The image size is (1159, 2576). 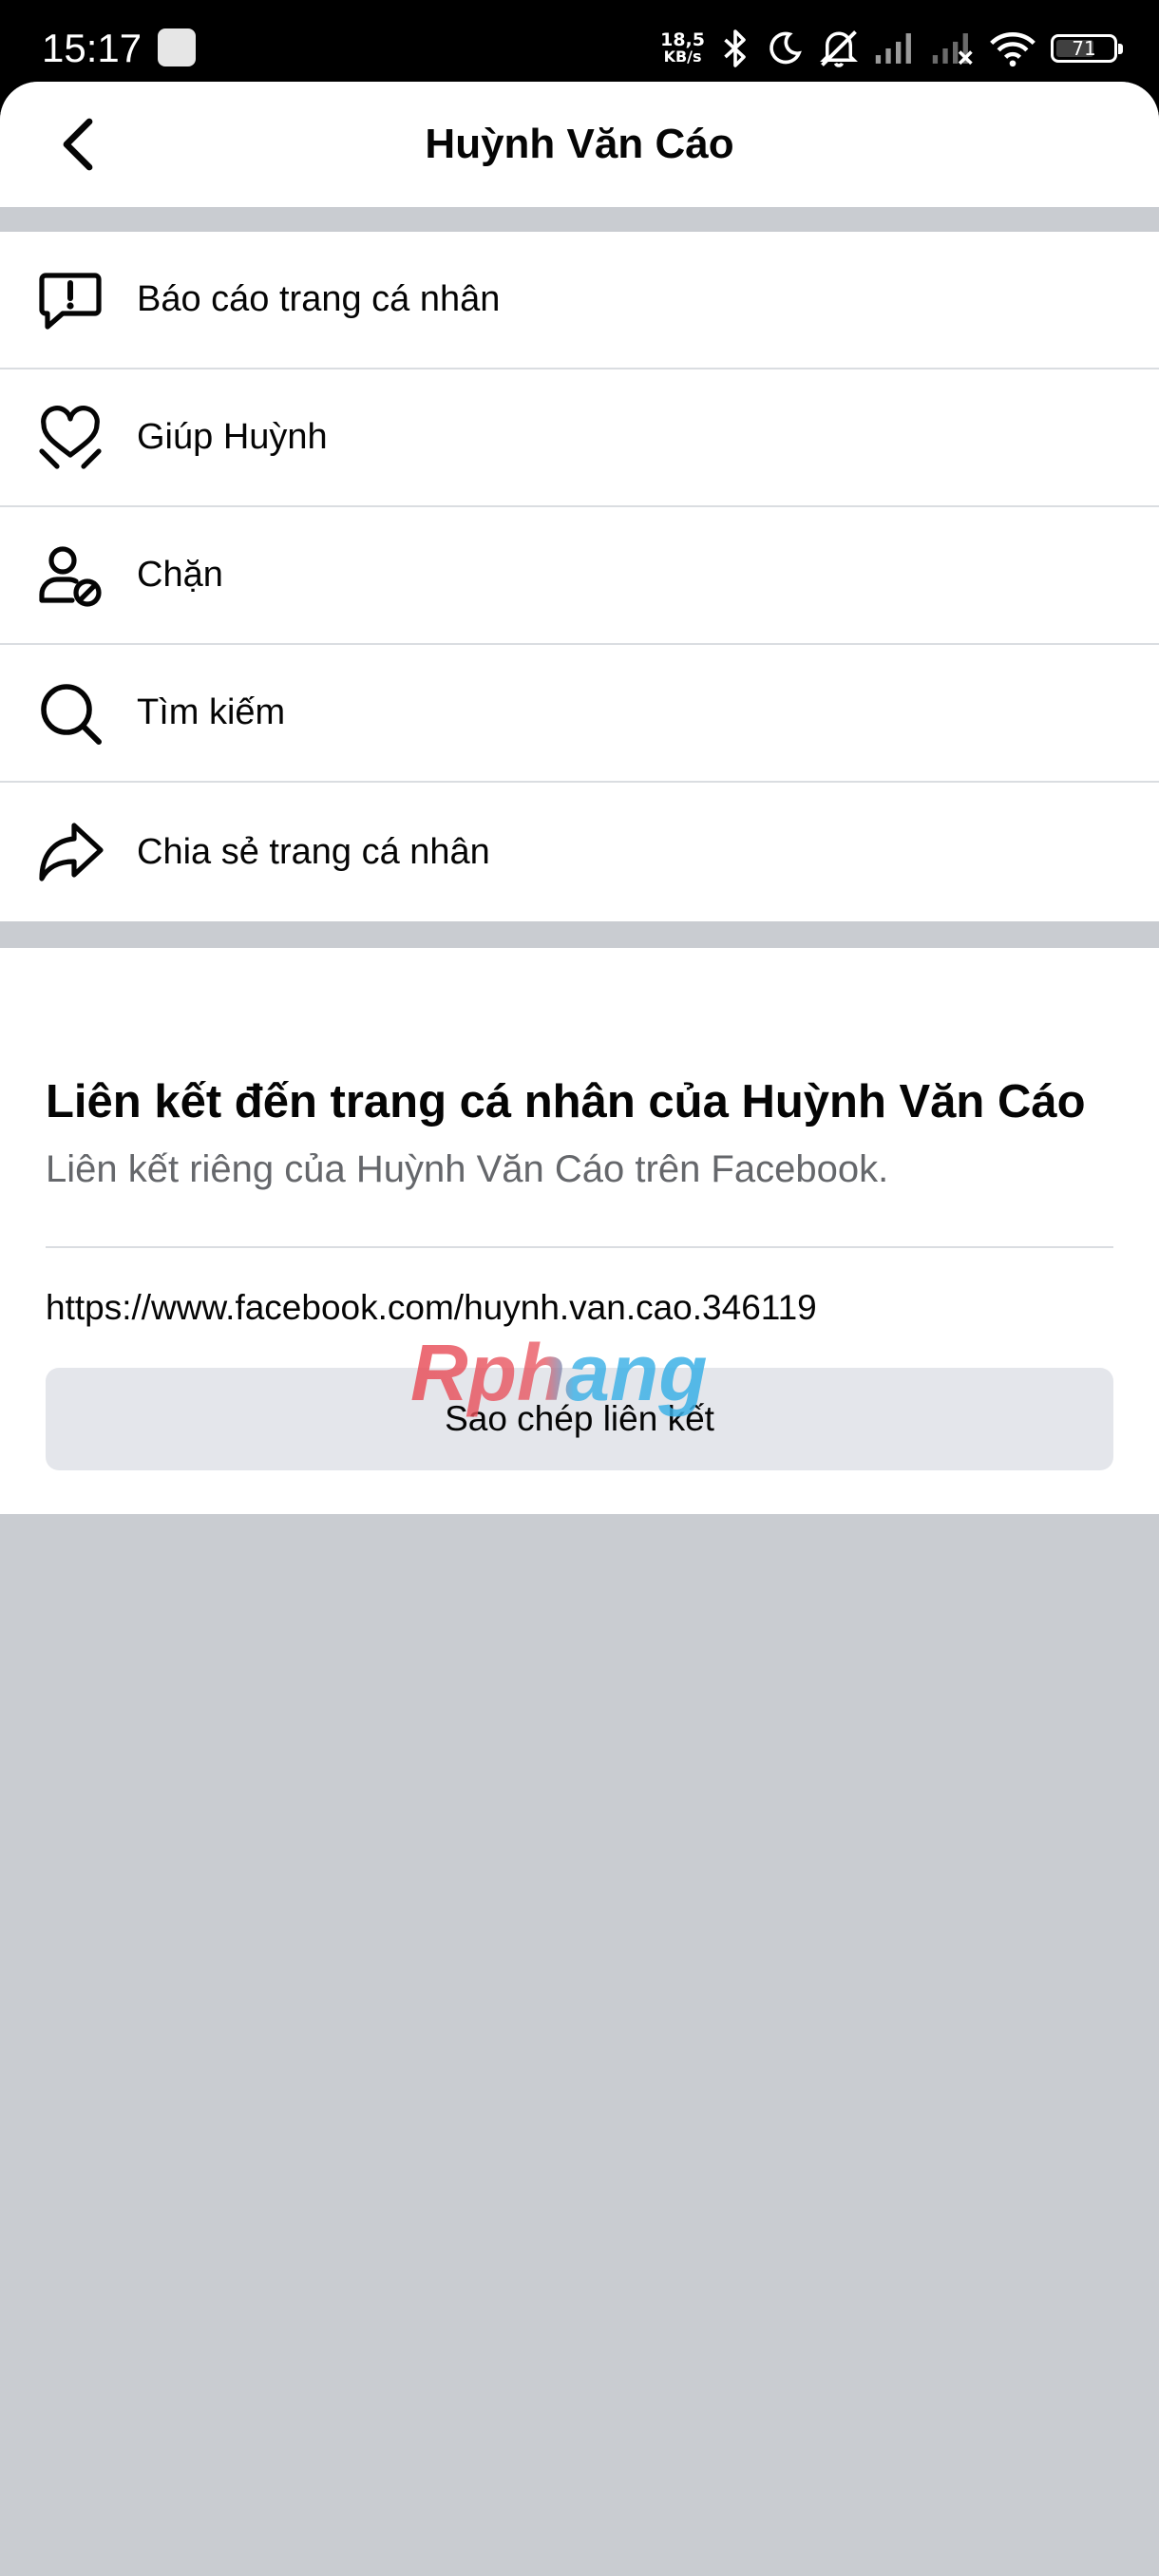 What do you see at coordinates (232, 437) in the screenshot?
I see `menu-item-label: Giúp Huỳnh` at bounding box center [232, 437].